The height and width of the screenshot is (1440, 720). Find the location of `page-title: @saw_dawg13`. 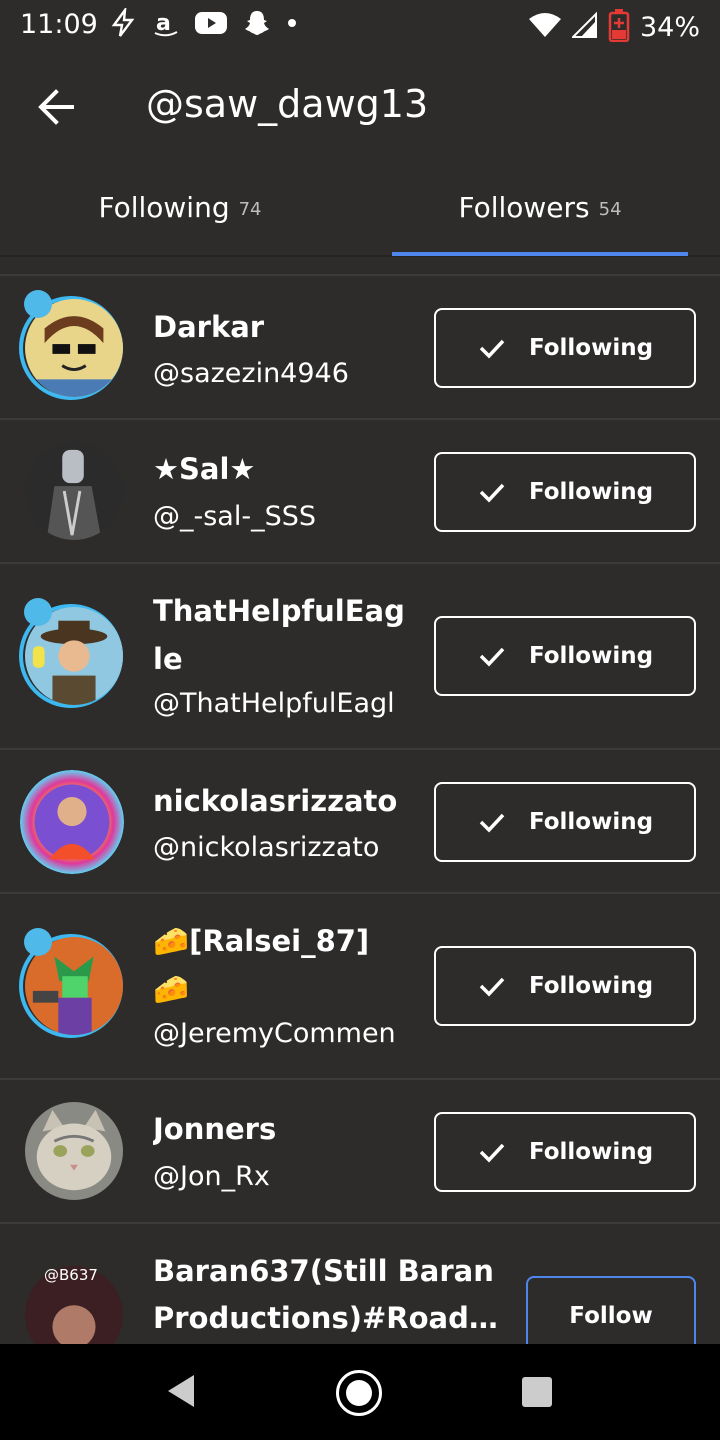

page-title: @saw_dawg13 is located at coordinates (287, 104).